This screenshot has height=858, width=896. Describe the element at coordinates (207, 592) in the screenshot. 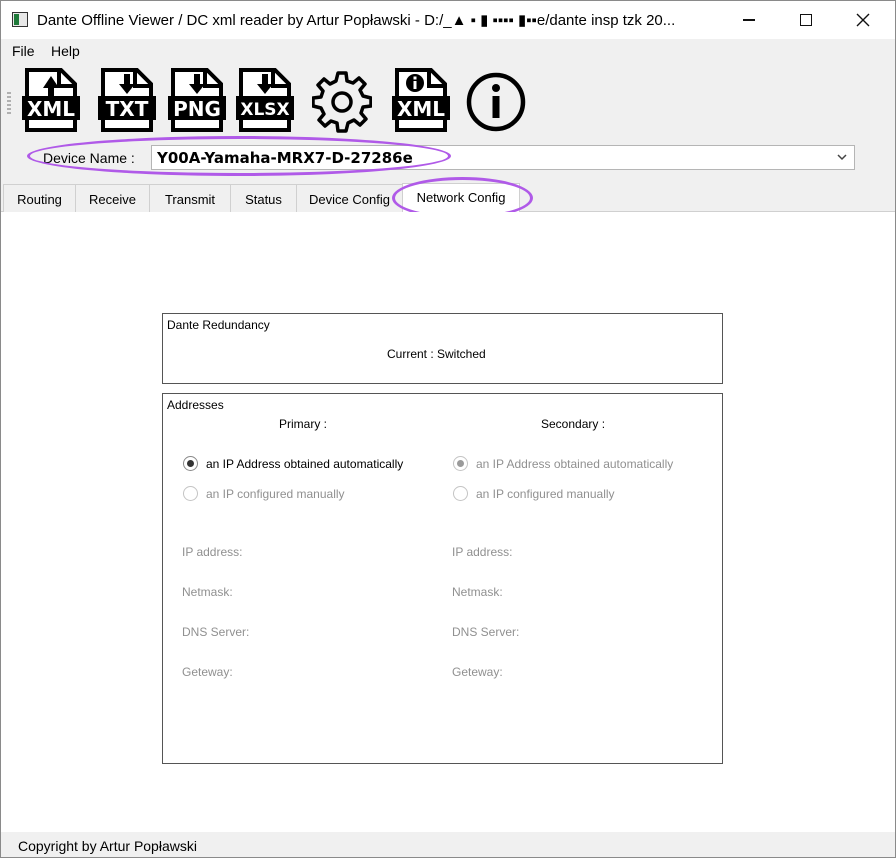

I see `primary-netmask-label: Netmask:` at that location.